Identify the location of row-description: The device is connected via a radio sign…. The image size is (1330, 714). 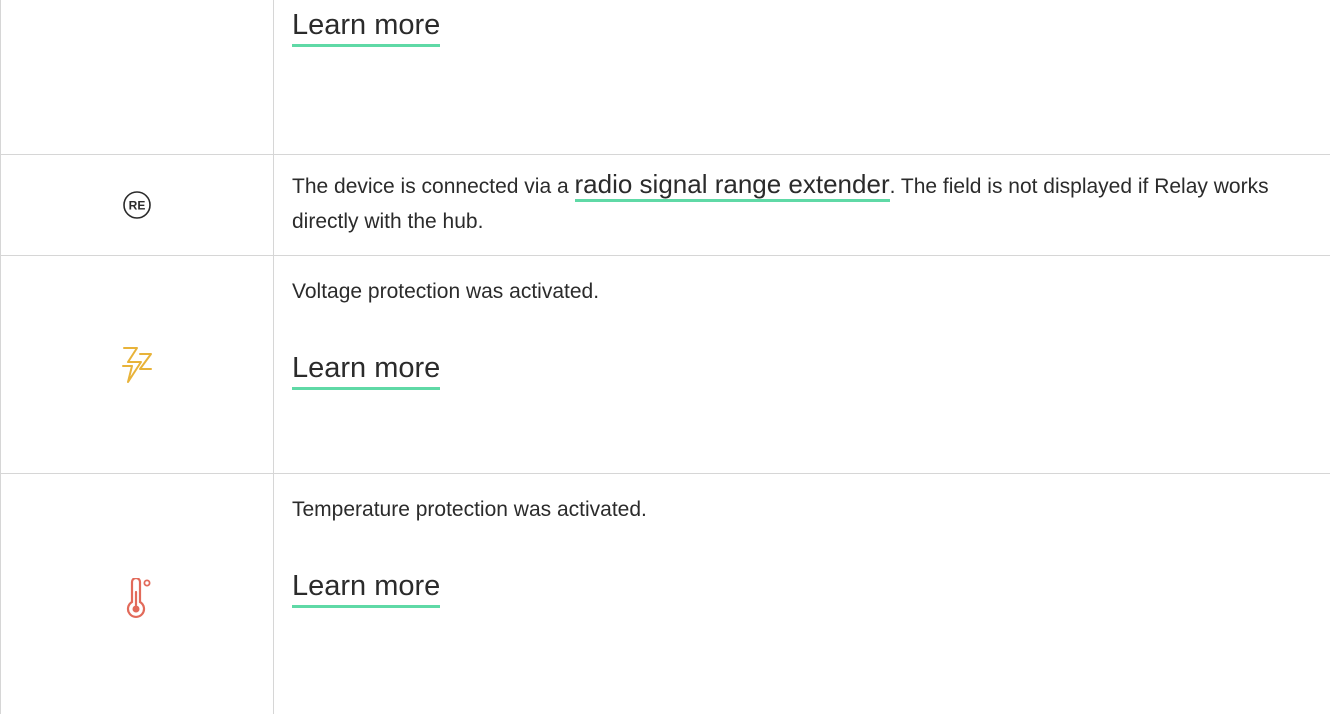
(806, 204).